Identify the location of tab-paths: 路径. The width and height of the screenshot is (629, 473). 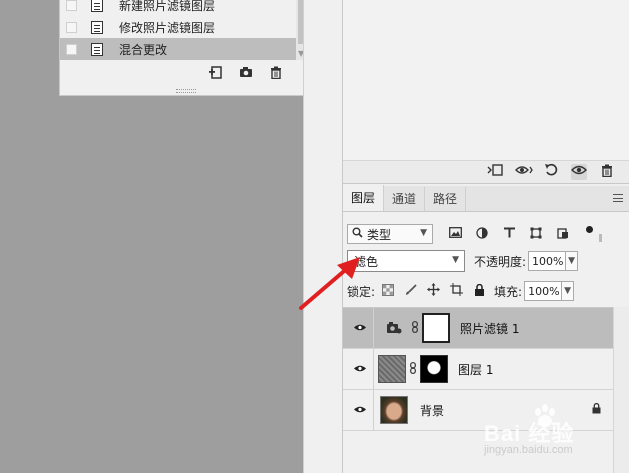
(446, 199).